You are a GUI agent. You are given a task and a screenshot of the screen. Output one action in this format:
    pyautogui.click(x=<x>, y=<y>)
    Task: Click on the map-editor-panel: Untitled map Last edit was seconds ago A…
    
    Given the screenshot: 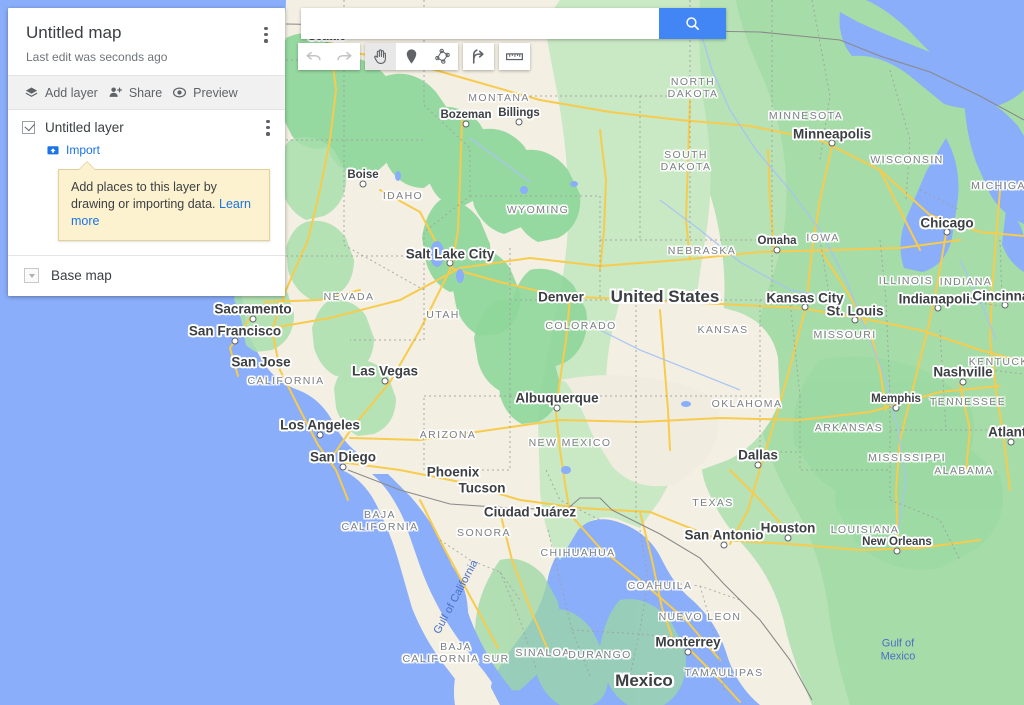 What is the action you would take?
    pyautogui.click(x=146, y=152)
    